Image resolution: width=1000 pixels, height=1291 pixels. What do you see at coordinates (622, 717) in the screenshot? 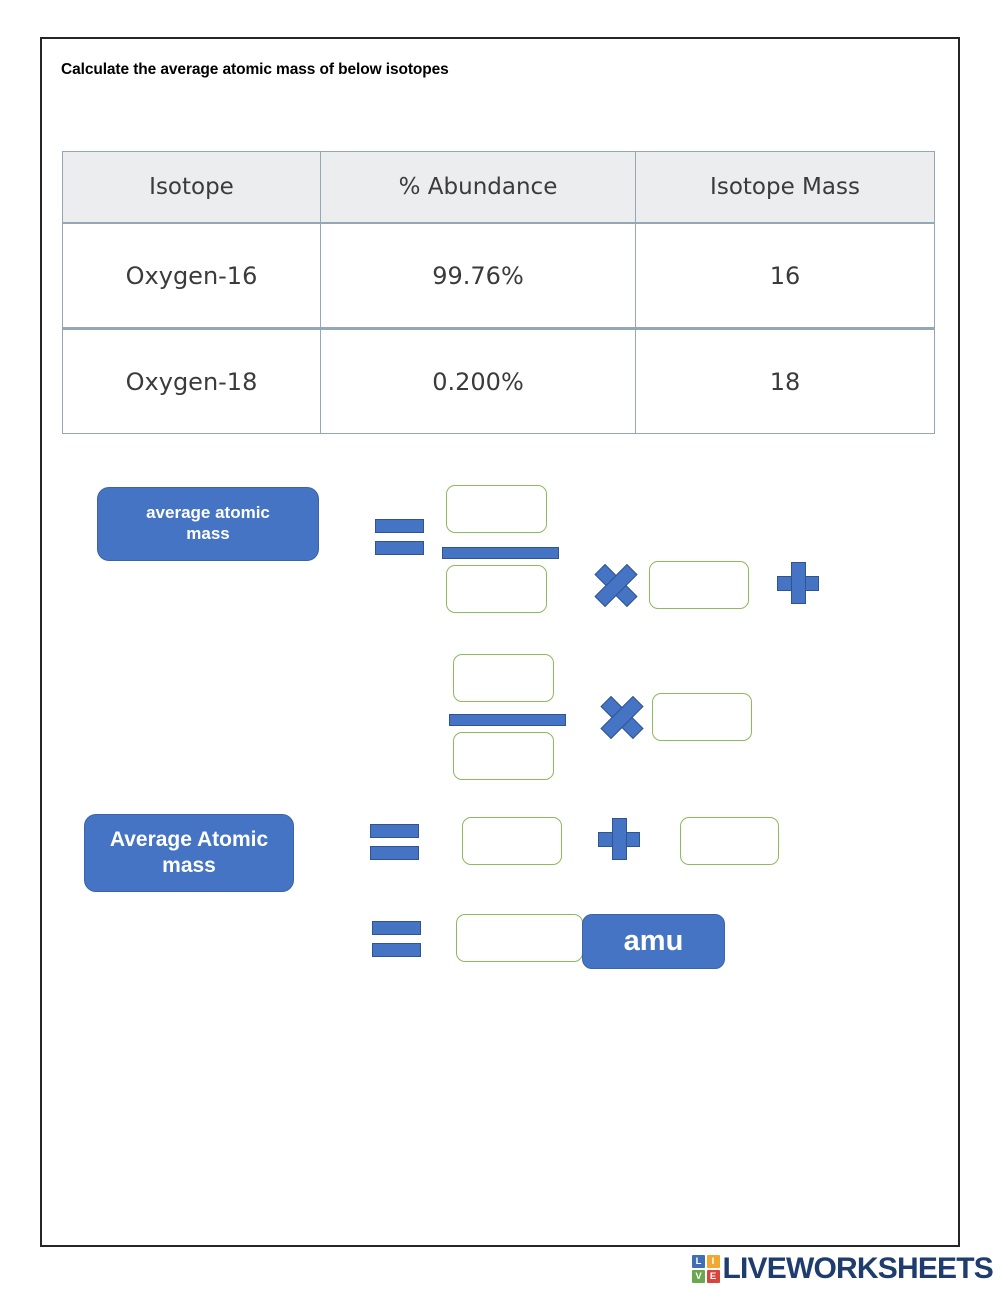
I see `multiply-icon-row2` at bounding box center [622, 717].